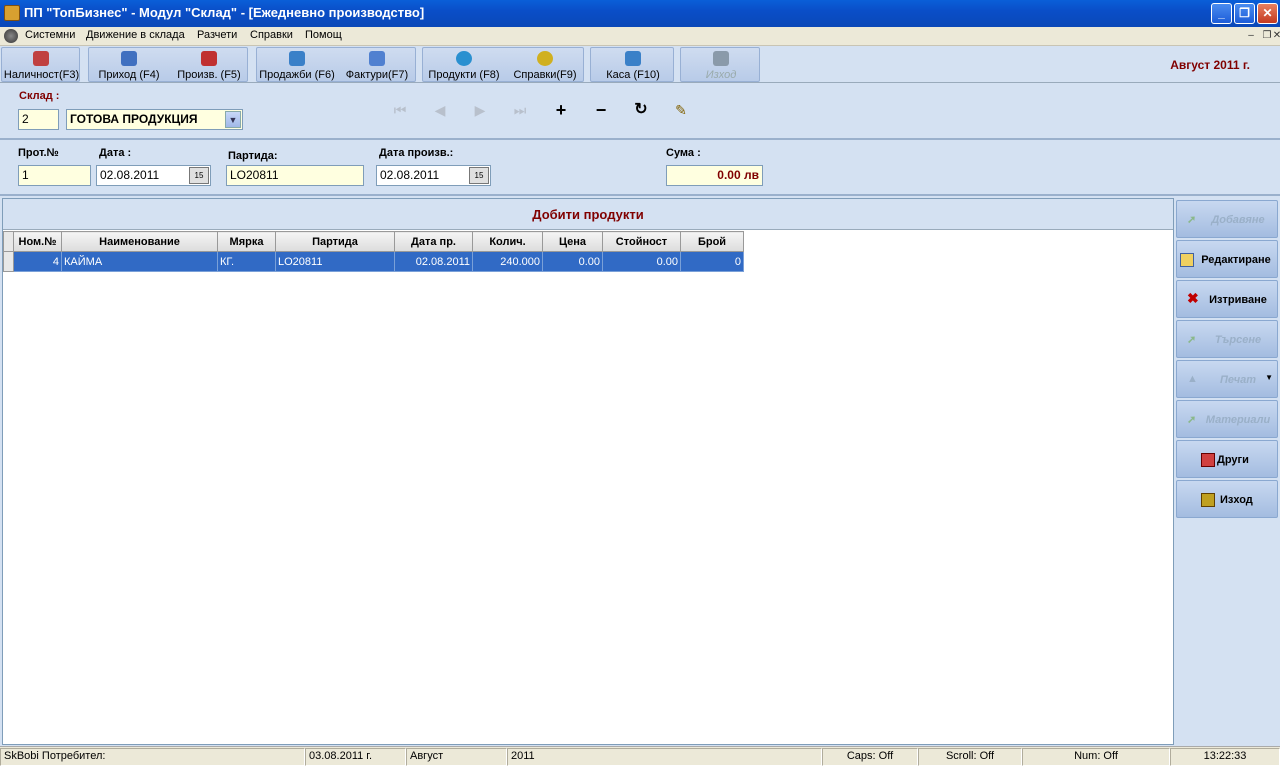 The image size is (1280, 766). I want to click on toolbar-group-exit: Изход, so click(720, 64).